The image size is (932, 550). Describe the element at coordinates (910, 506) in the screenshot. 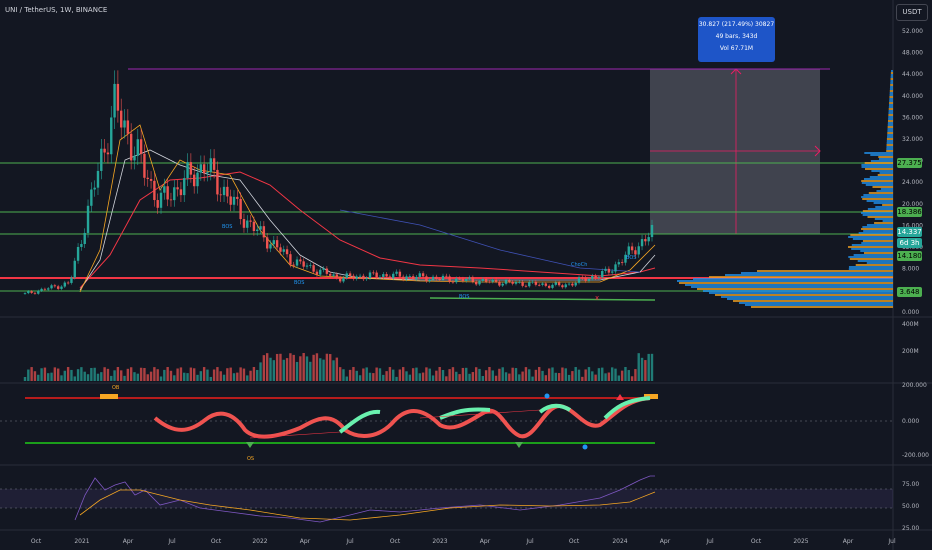

I see `rsi-axis-label: 50.00` at that location.